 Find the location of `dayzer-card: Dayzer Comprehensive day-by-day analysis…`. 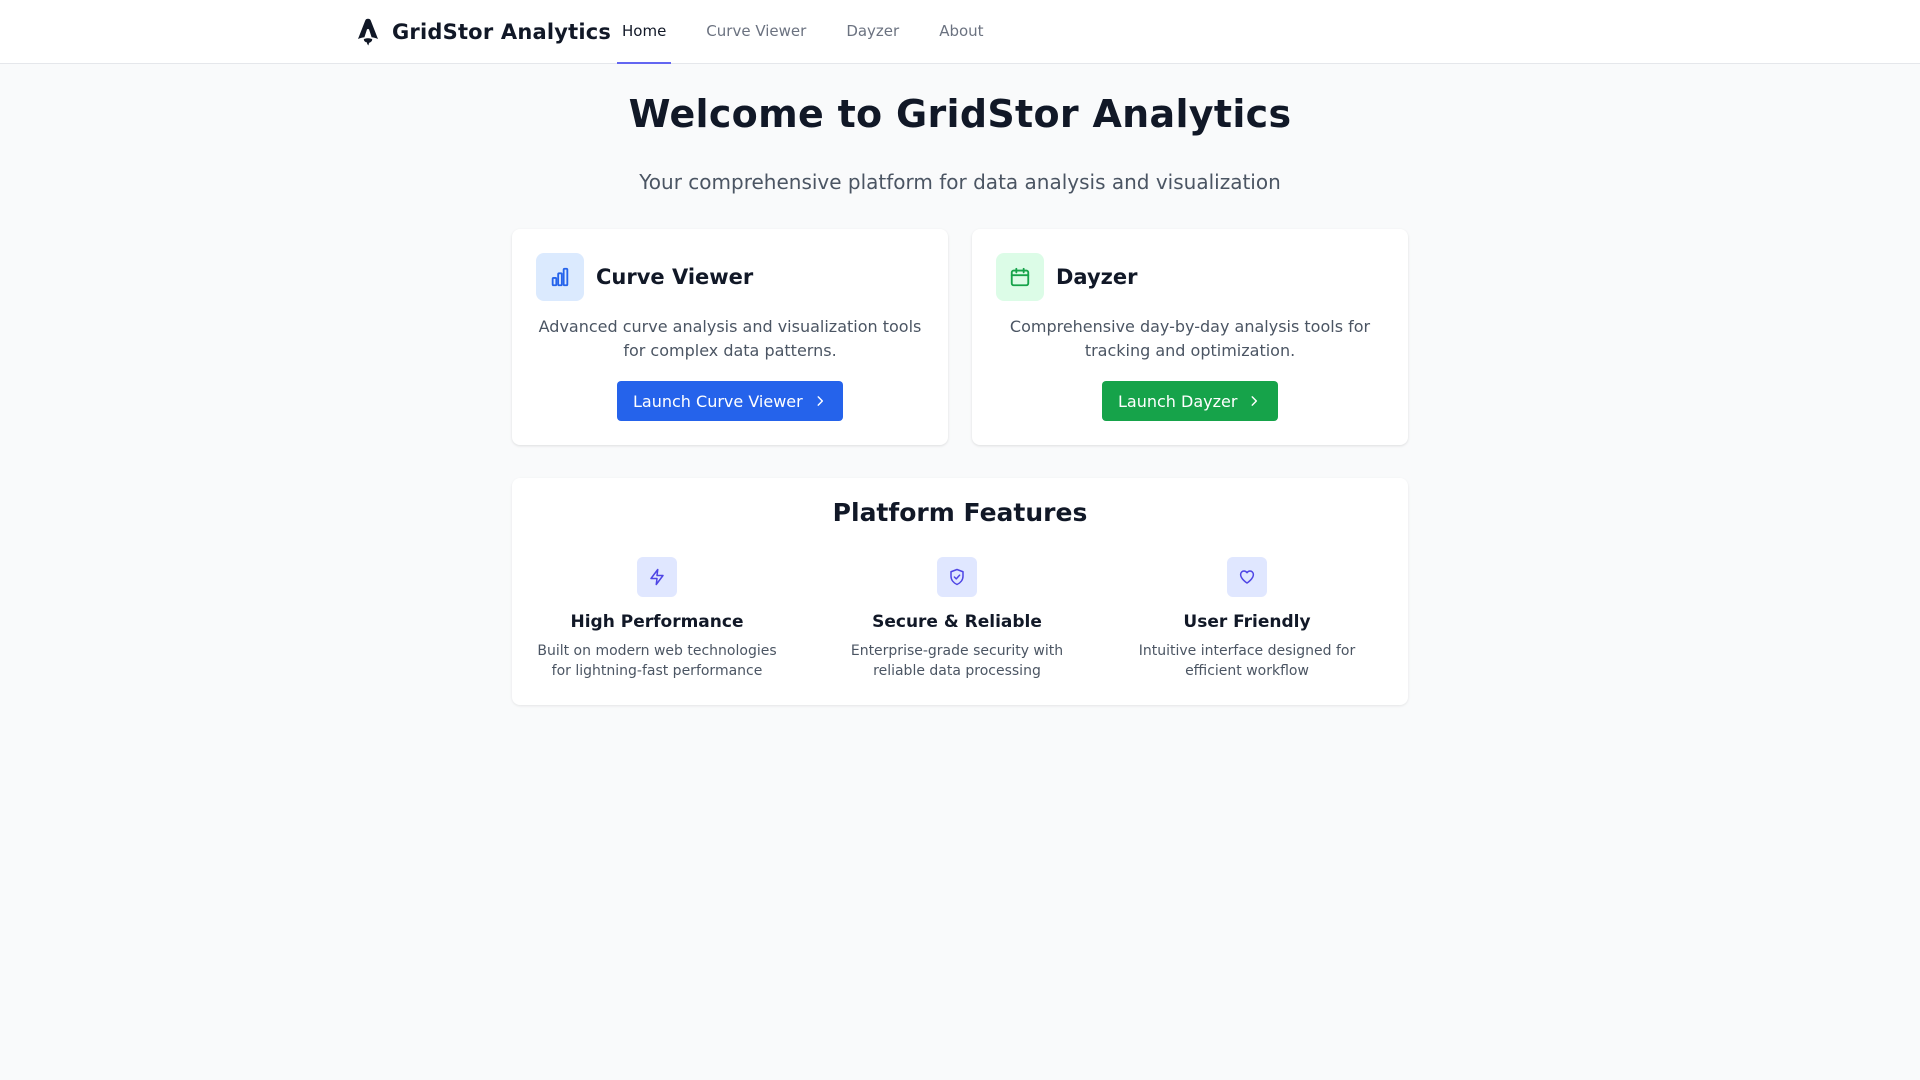

dayzer-card: Dayzer Comprehensive day-by-day analysis… is located at coordinates (1190, 337).